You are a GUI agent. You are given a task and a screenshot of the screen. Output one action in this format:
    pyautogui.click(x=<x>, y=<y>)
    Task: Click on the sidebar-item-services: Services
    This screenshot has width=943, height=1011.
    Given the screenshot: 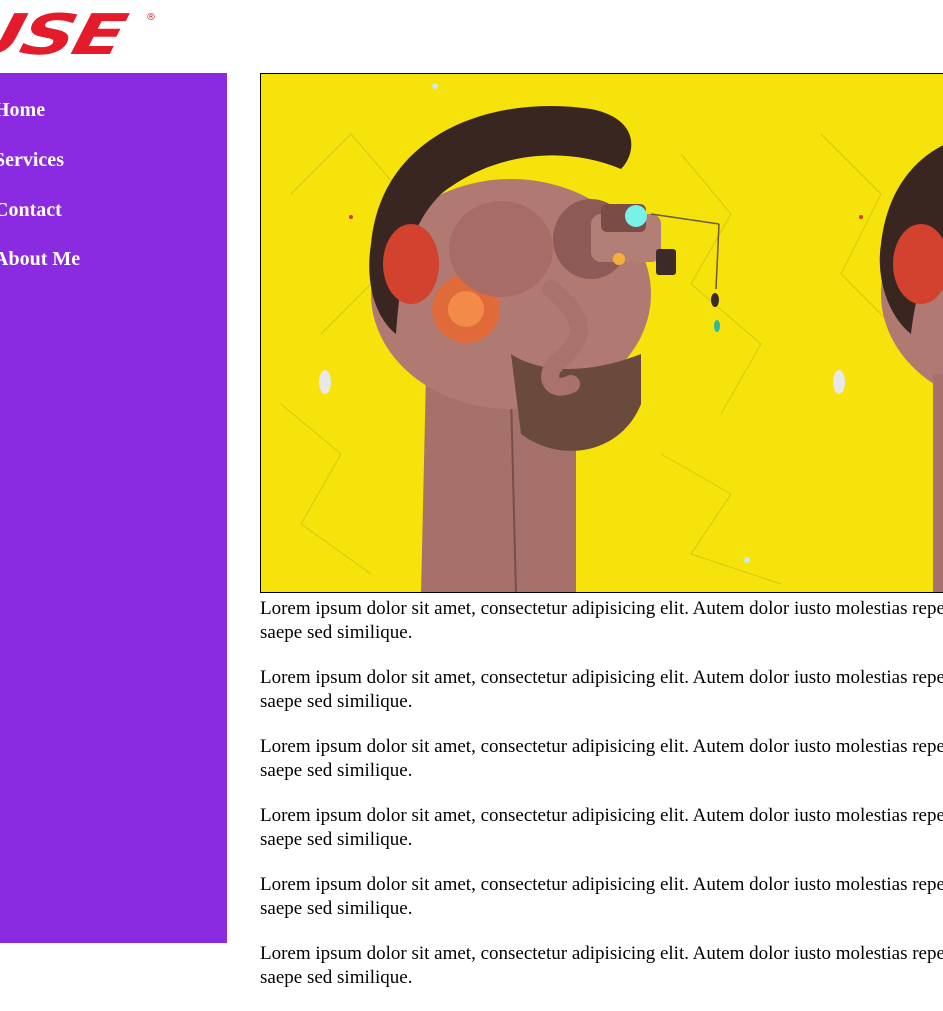 What is the action you would take?
    pyautogui.click(x=32, y=160)
    